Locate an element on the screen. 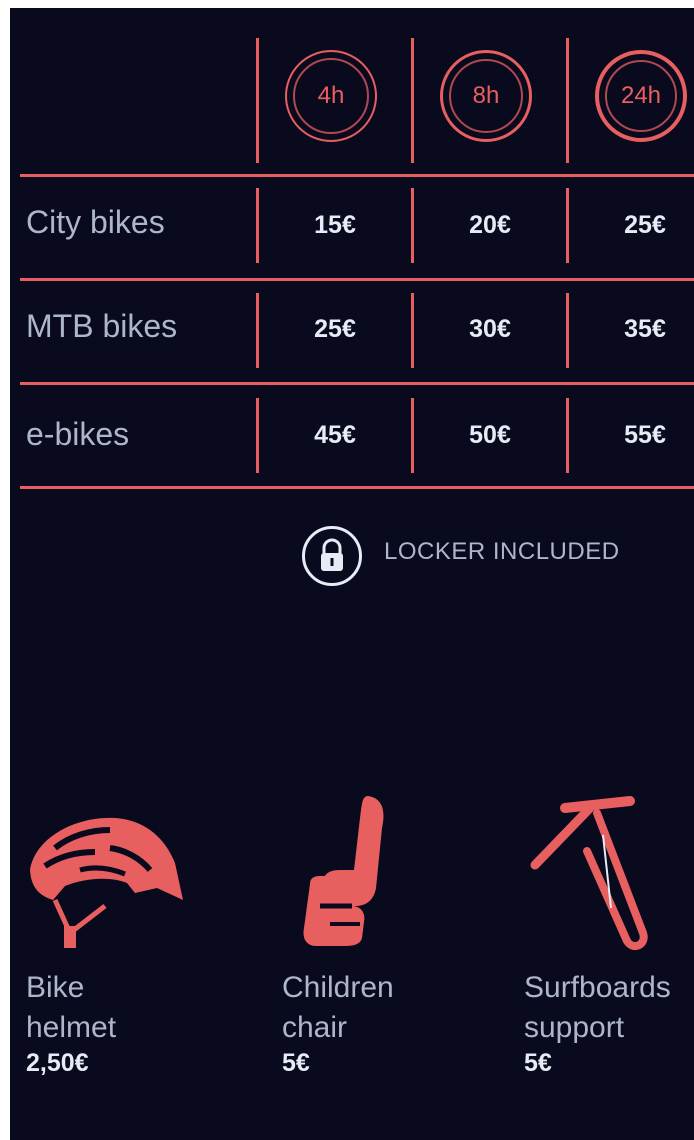  accessory-helmet-price: 2,50€ is located at coordinates (57, 1063).